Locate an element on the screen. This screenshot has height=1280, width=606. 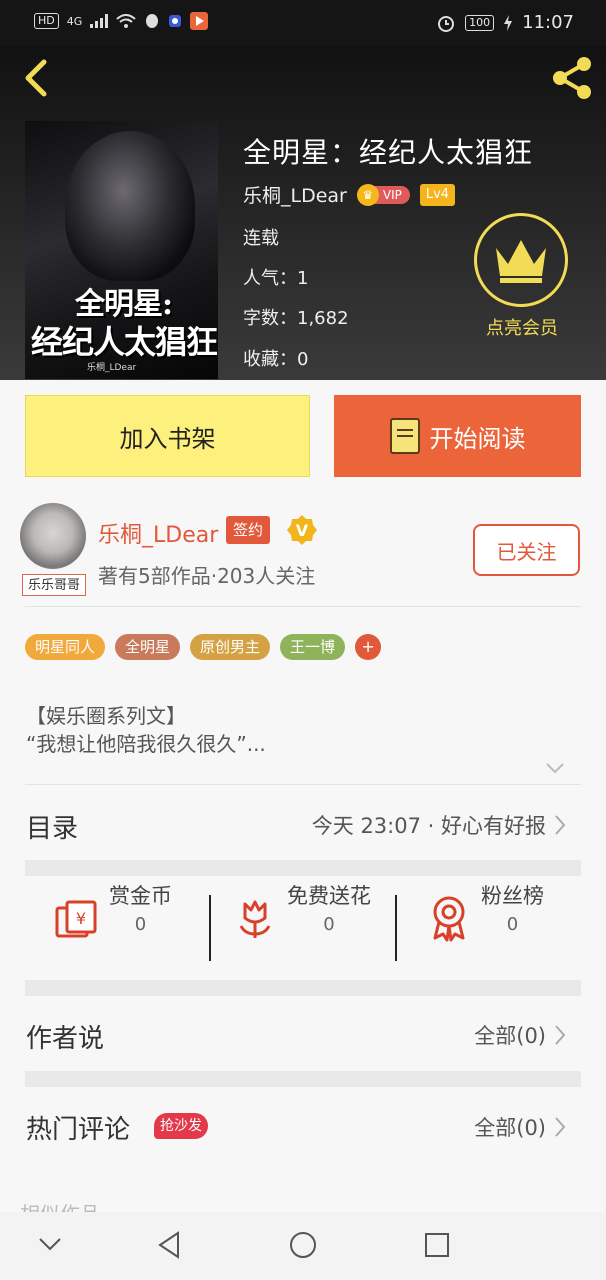
reward-coins-count: 0 is located at coordinates (140, 924).